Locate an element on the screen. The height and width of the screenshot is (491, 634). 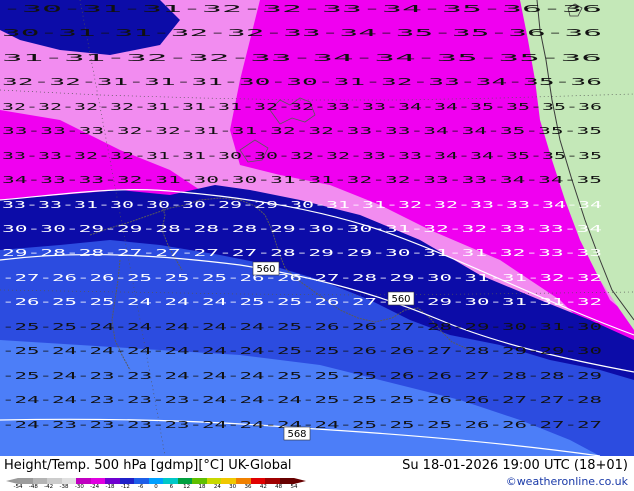
scale-tick-label: 54 is located at coordinates (294, 487).